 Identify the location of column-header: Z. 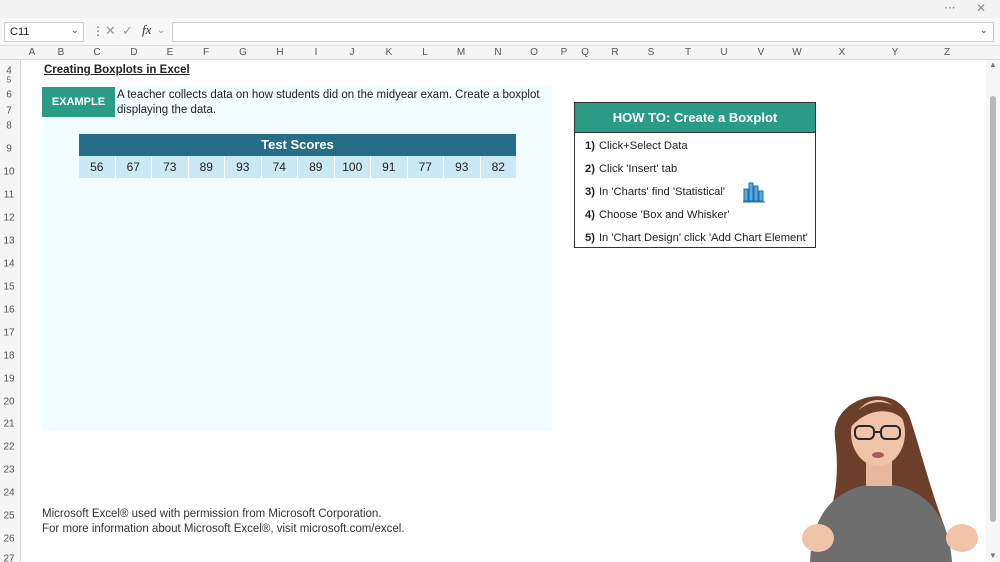
(947, 52).